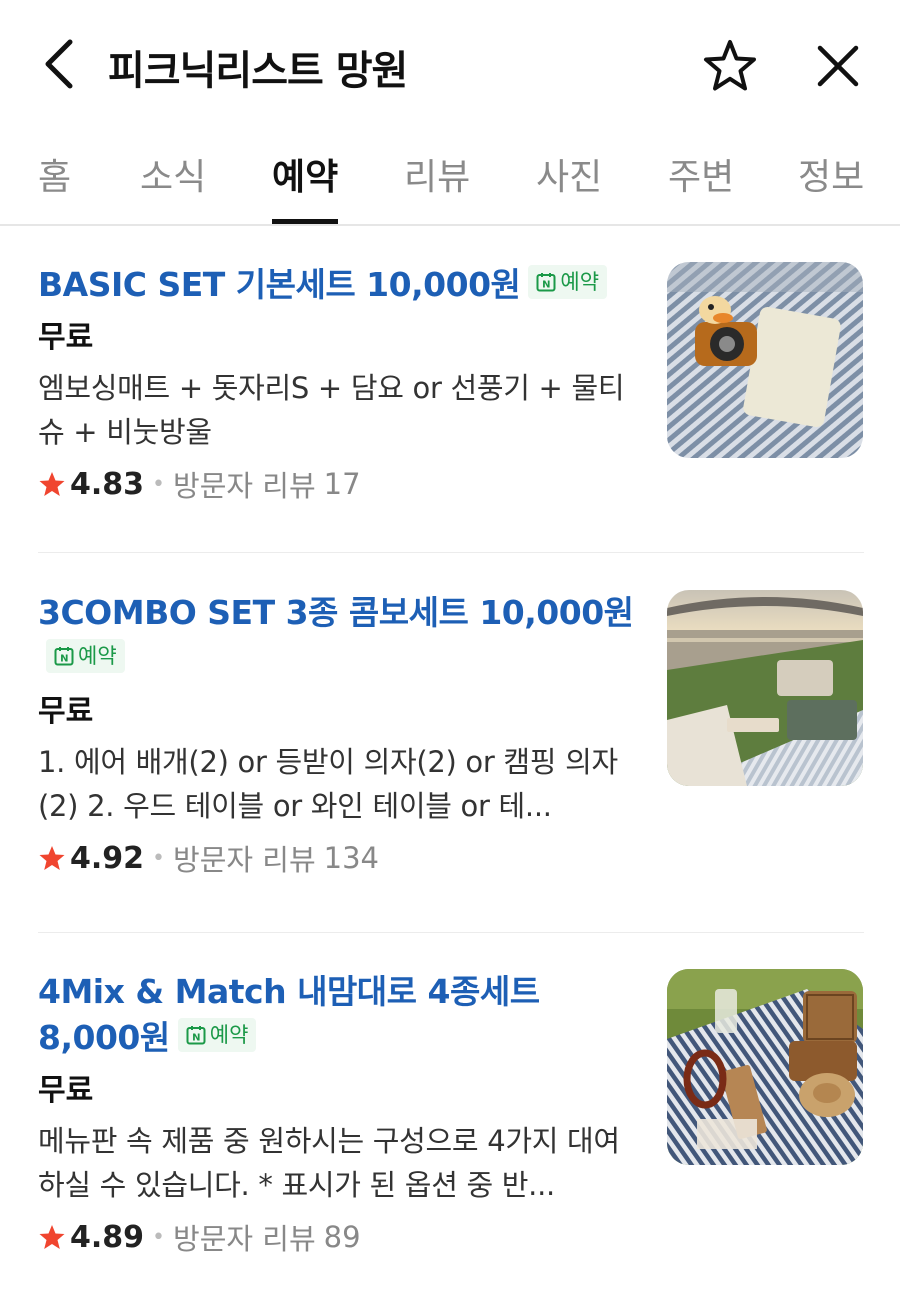  What do you see at coordinates (338, 636) in the screenshot?
I see `item-title: 3COMBO SET 3종 콤보세트 10,000원 N 예약` at bounding box center [338, 636].